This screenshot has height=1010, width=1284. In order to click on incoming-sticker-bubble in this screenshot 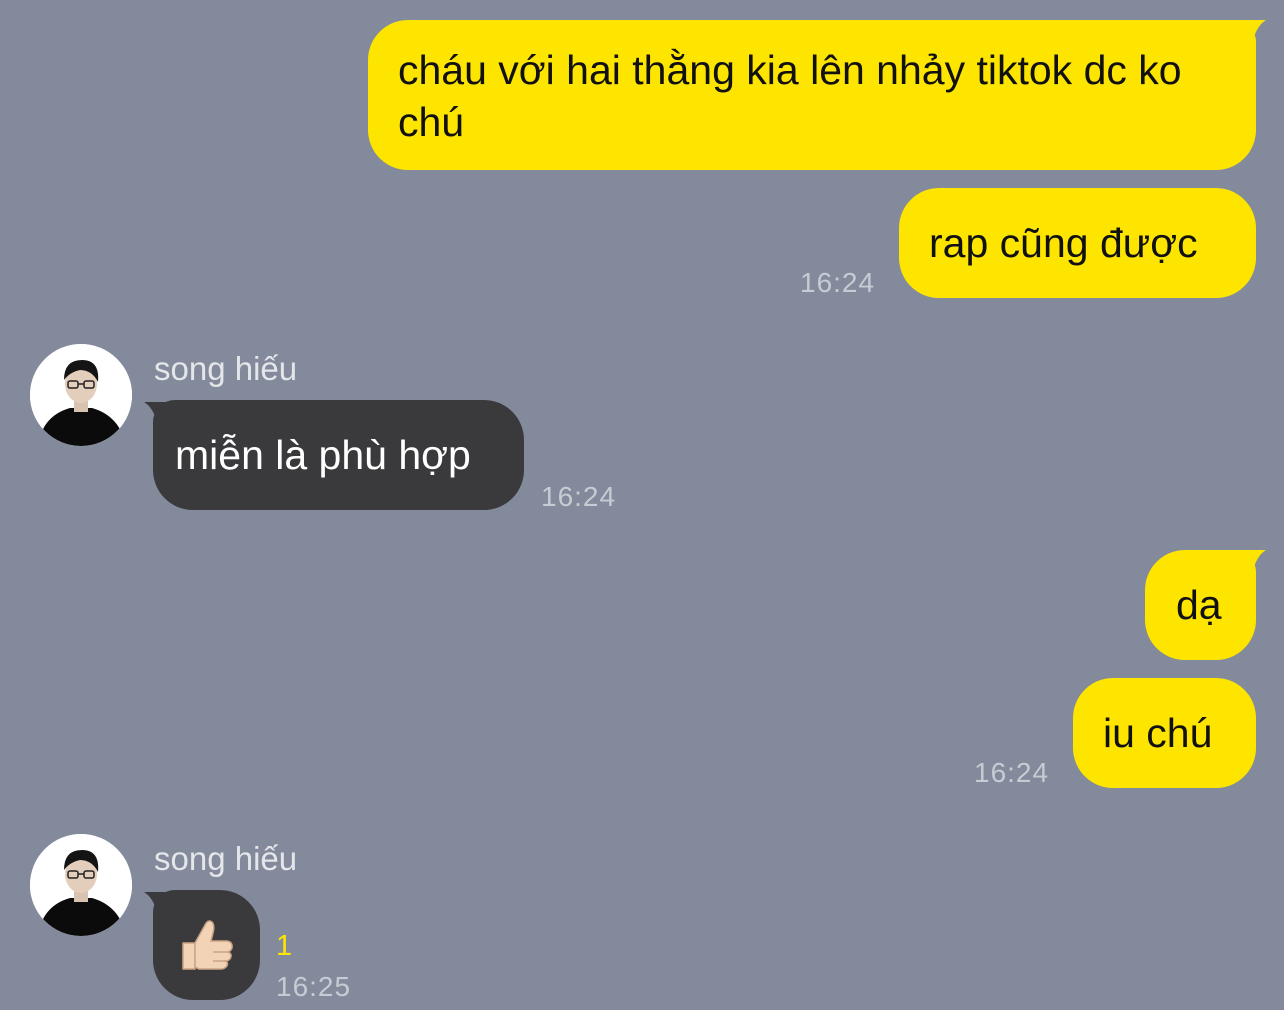, I will do `click(206, 945)`.